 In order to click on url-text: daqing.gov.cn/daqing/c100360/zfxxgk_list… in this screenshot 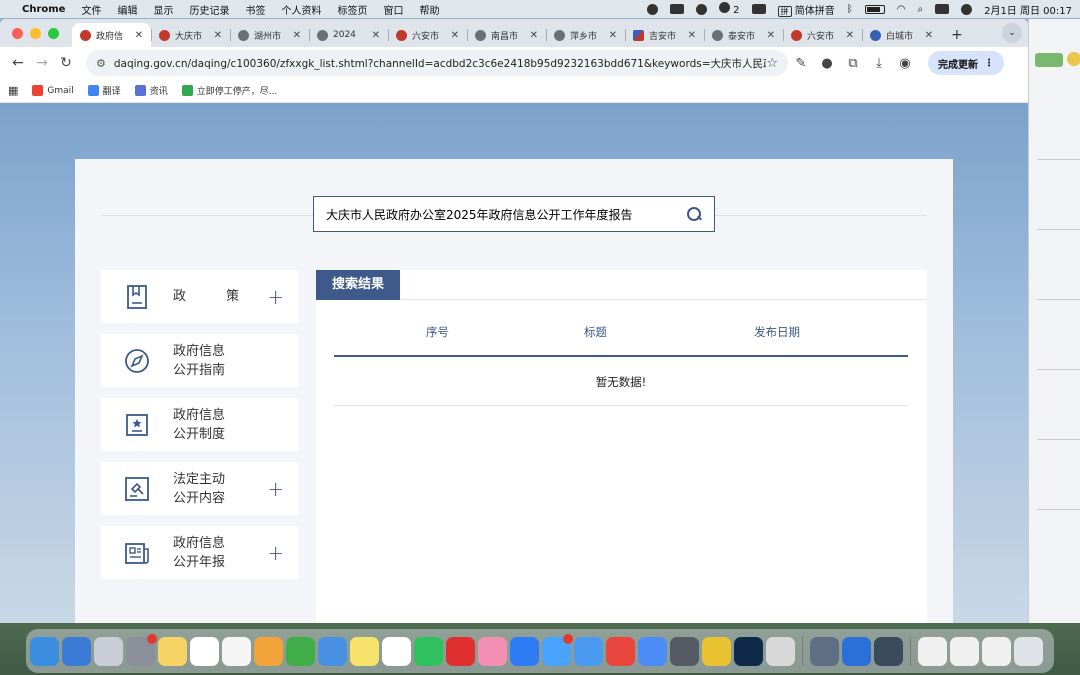, I will do `click(440, 63)`.